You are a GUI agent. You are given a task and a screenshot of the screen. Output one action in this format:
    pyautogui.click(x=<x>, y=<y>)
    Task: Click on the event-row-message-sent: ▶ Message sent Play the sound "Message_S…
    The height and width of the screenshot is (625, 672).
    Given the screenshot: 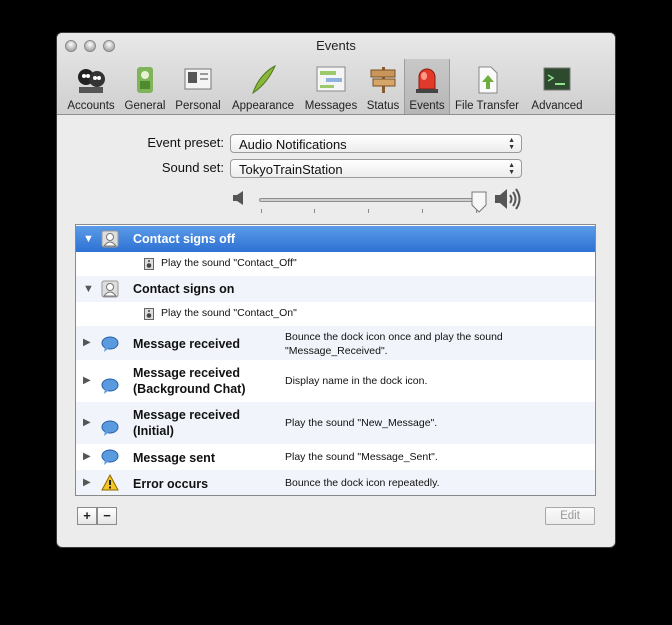 What is the action you would take?
    pyautogui.click(x=335, y=457)
    